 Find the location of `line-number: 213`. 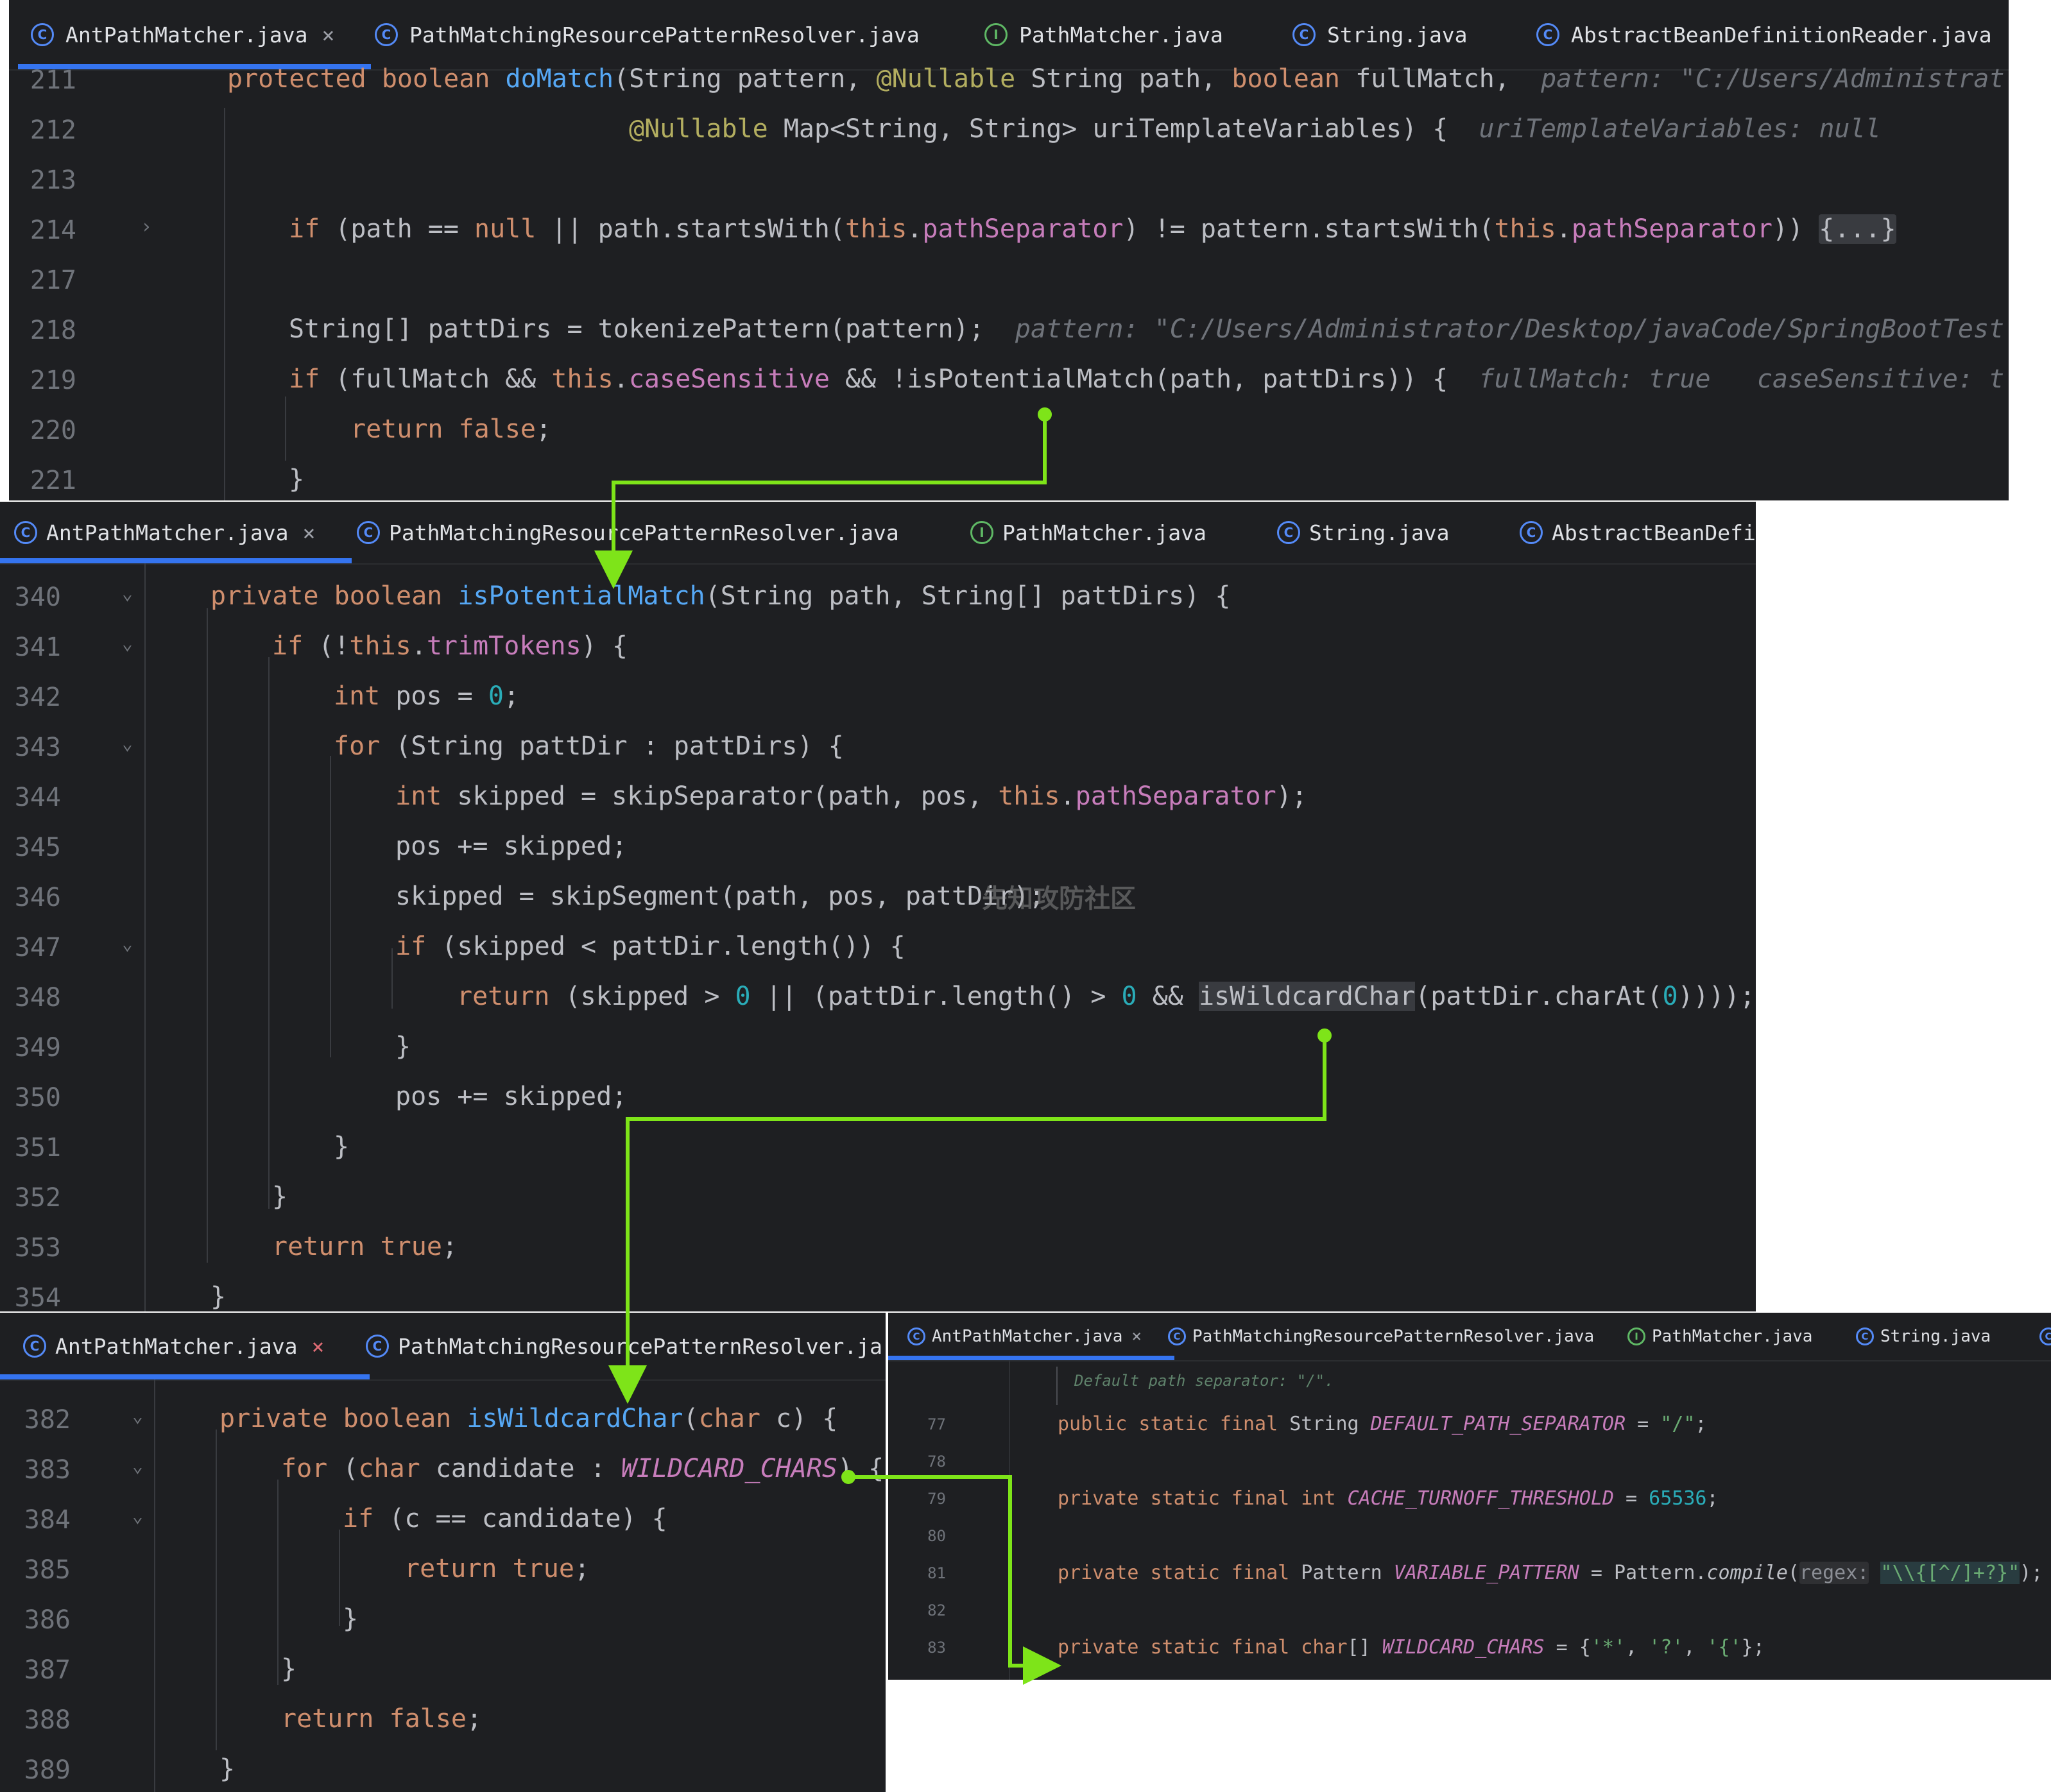

line-number: 213 is located at coordinates (53, 180).